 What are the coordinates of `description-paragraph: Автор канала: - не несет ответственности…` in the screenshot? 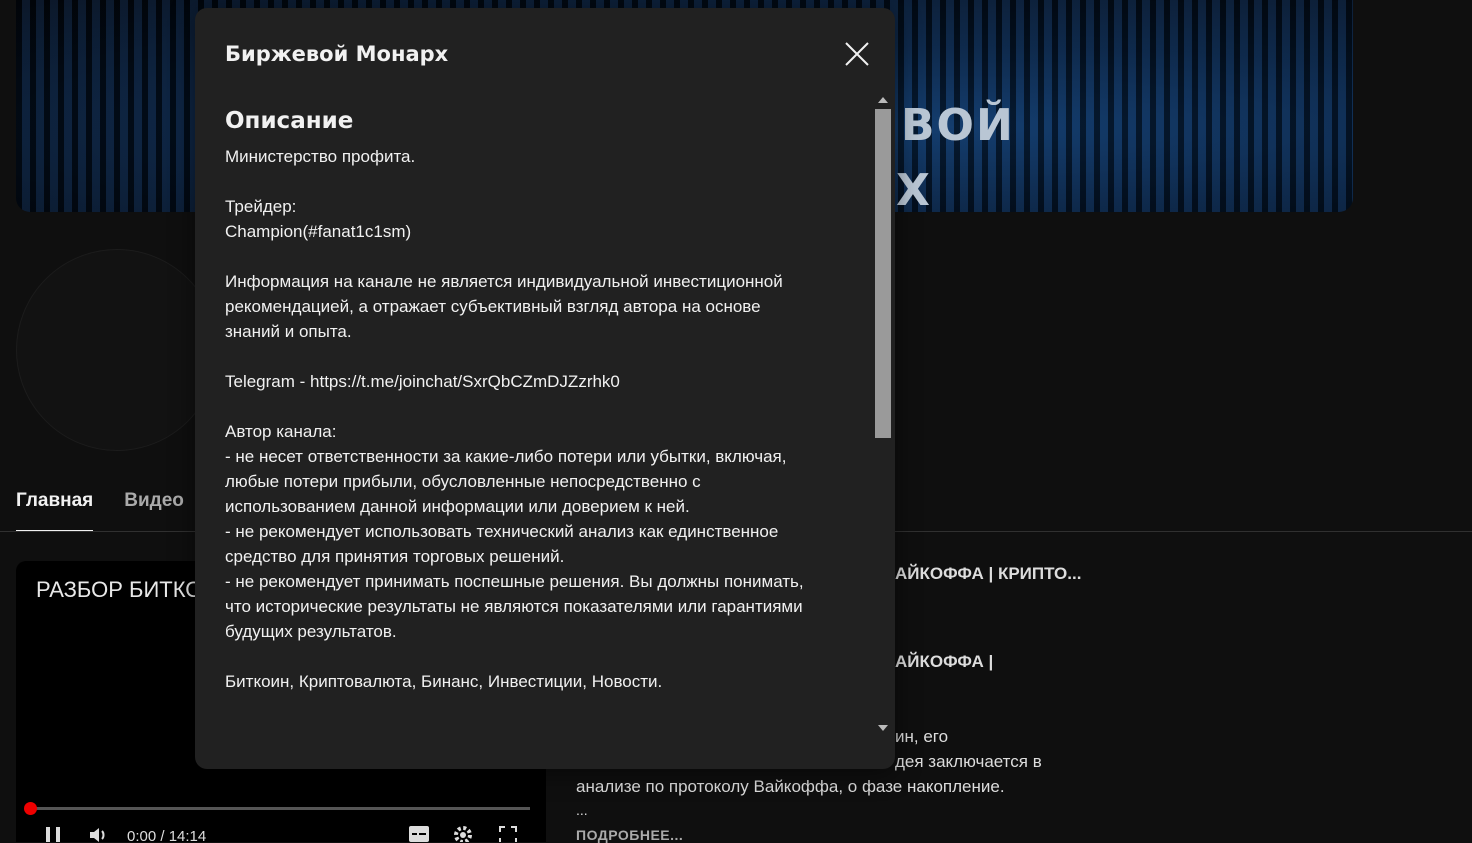 It's located at (514, 531).